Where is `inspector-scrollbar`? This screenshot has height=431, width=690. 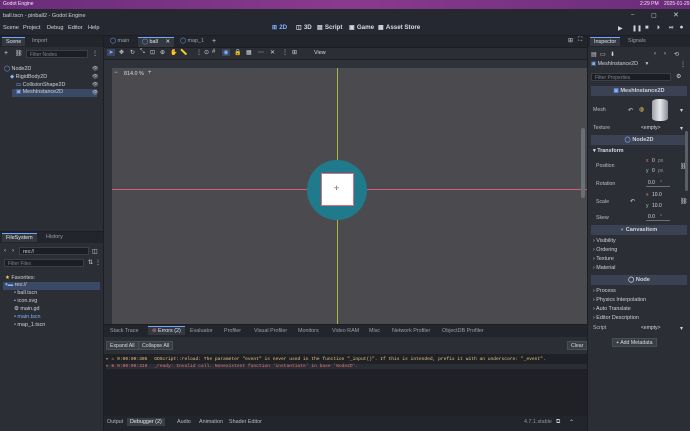
inspector-scrollbar is located at coordinates (686, 161).